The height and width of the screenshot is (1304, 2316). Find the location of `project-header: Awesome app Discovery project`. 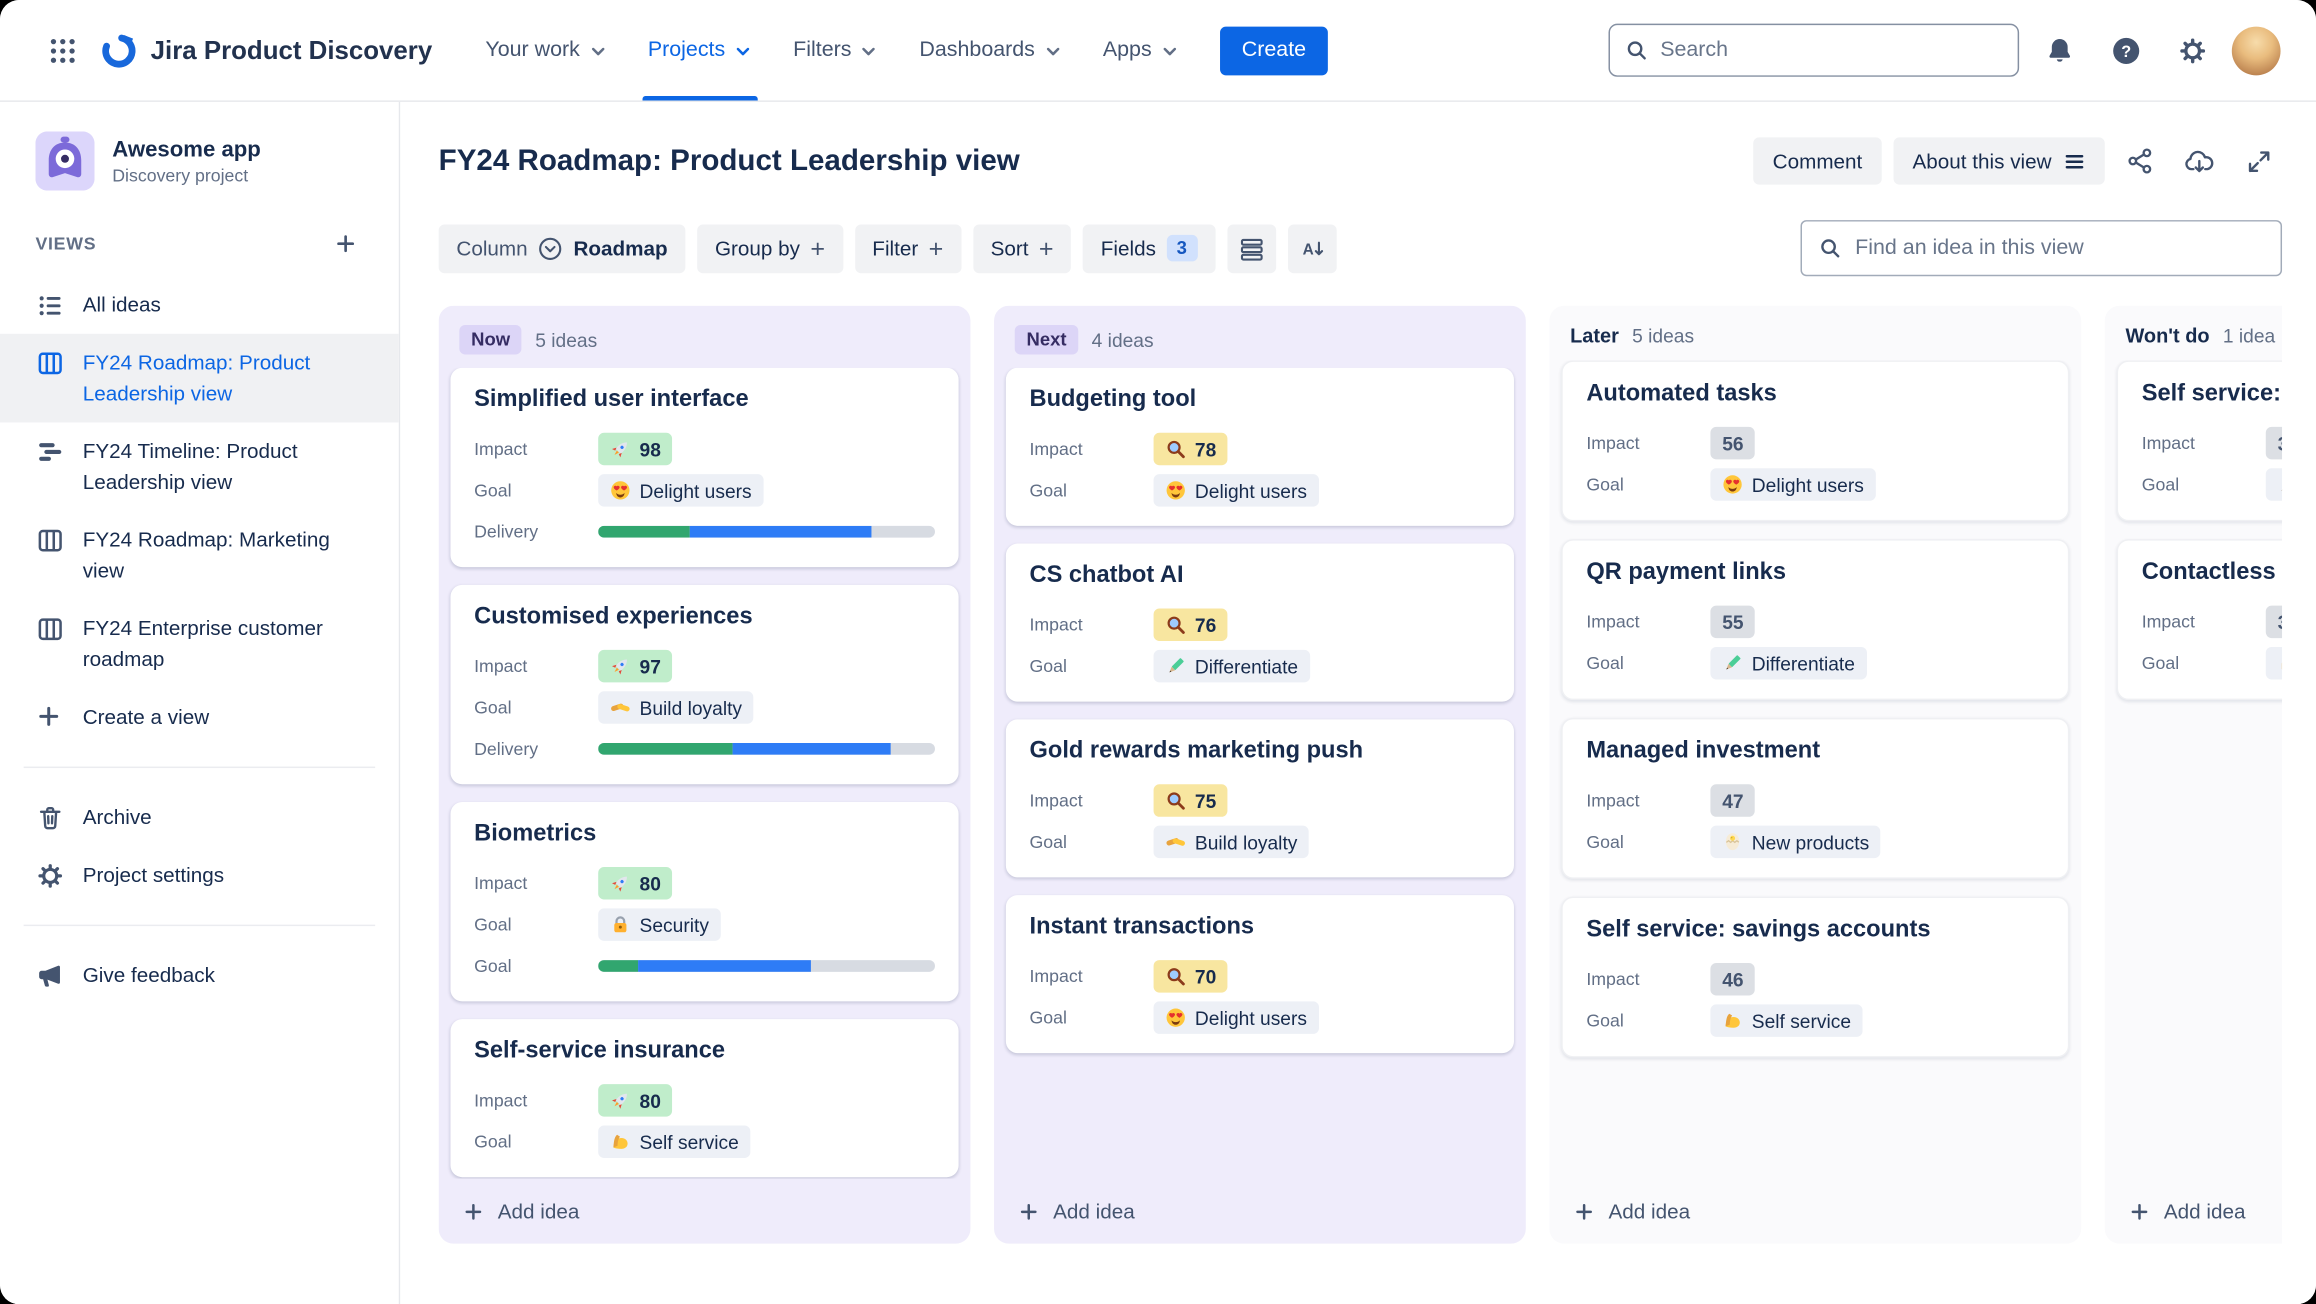

project-header: Awesome app Discovery project is located at coordinates (199, 161).